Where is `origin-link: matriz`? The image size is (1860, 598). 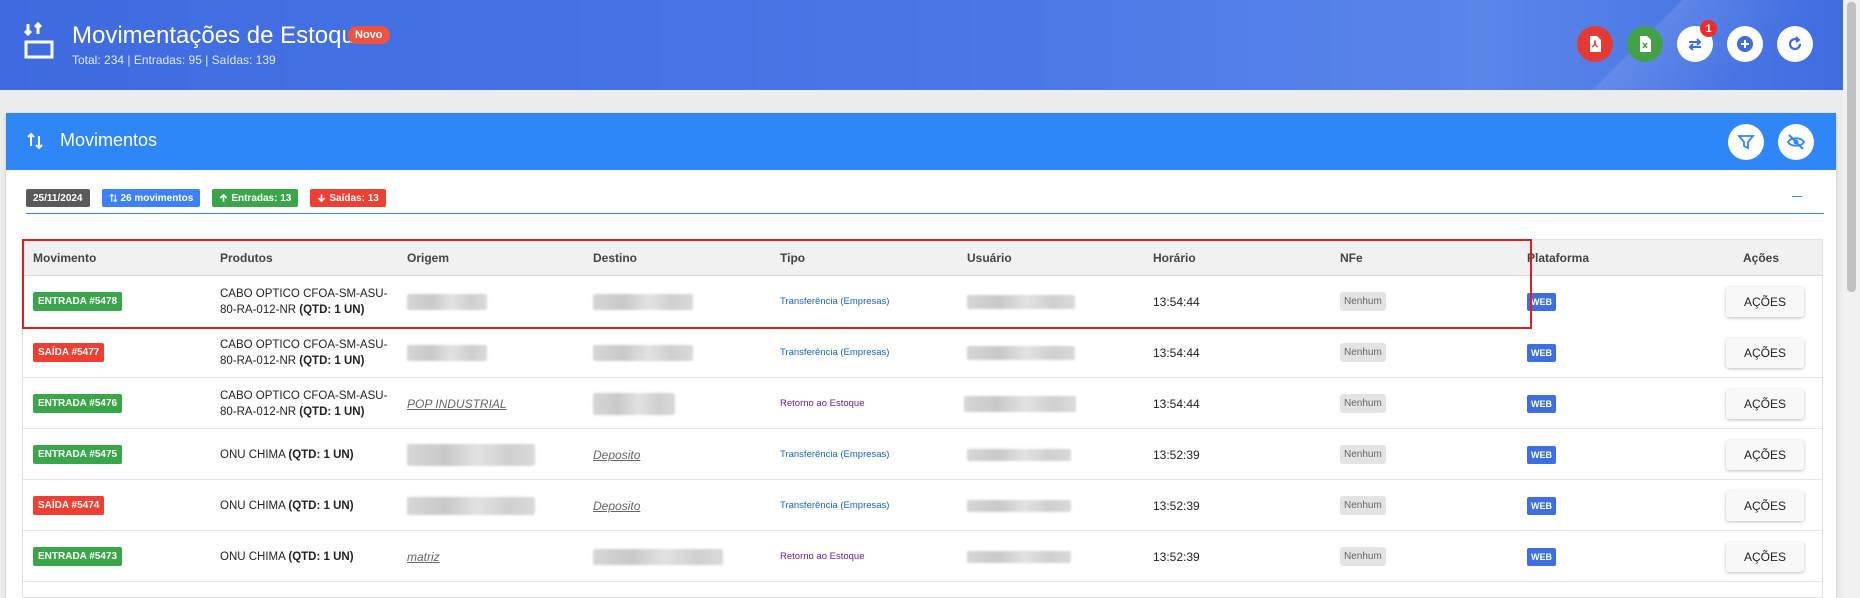 origin-link: matriz is located at coordinates (423, 557).